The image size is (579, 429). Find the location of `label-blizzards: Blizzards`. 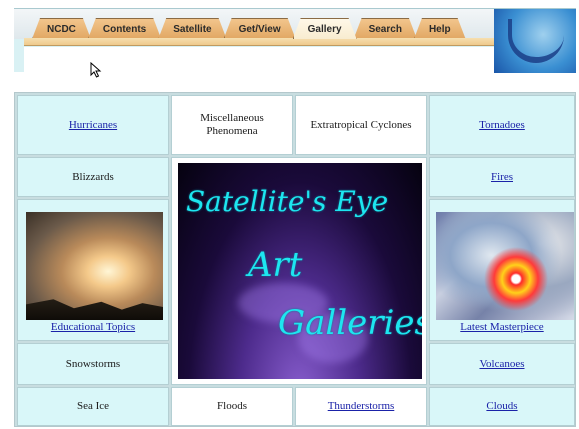

label-blizzards: Blizzards is located at coordinates (93, 176).